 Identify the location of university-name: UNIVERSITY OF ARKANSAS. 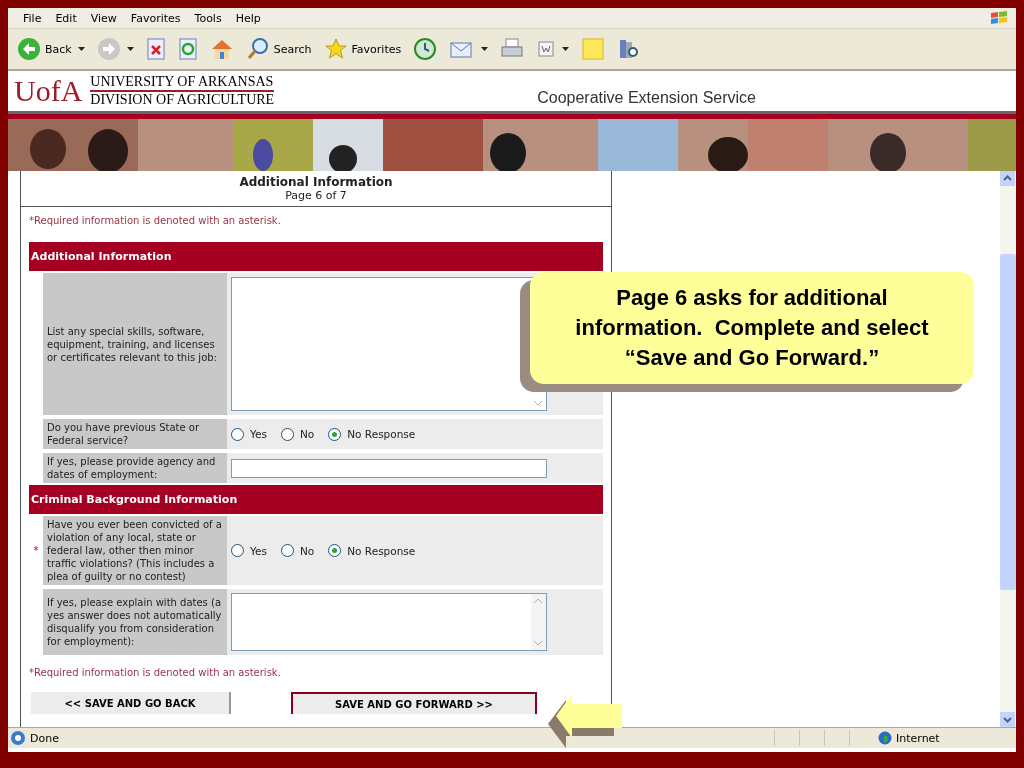
(182, 83).